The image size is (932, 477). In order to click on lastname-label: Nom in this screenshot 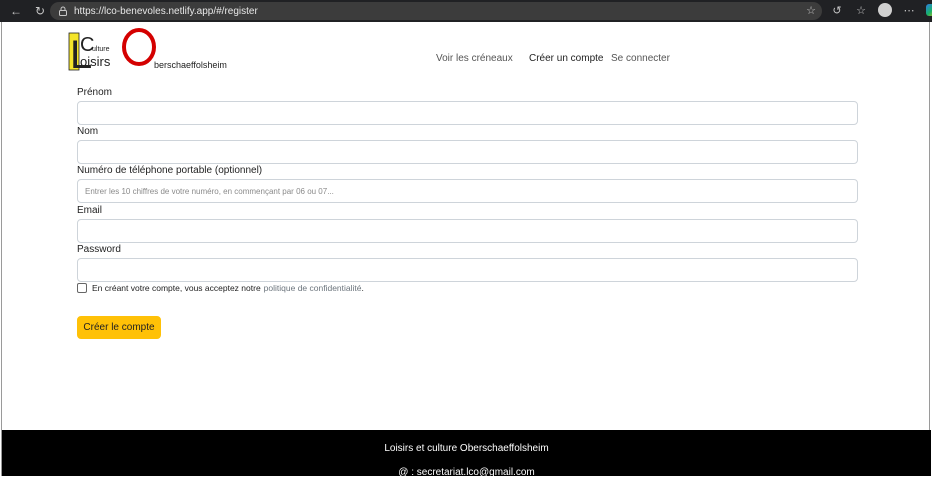, I will do `click(88, 131)`.